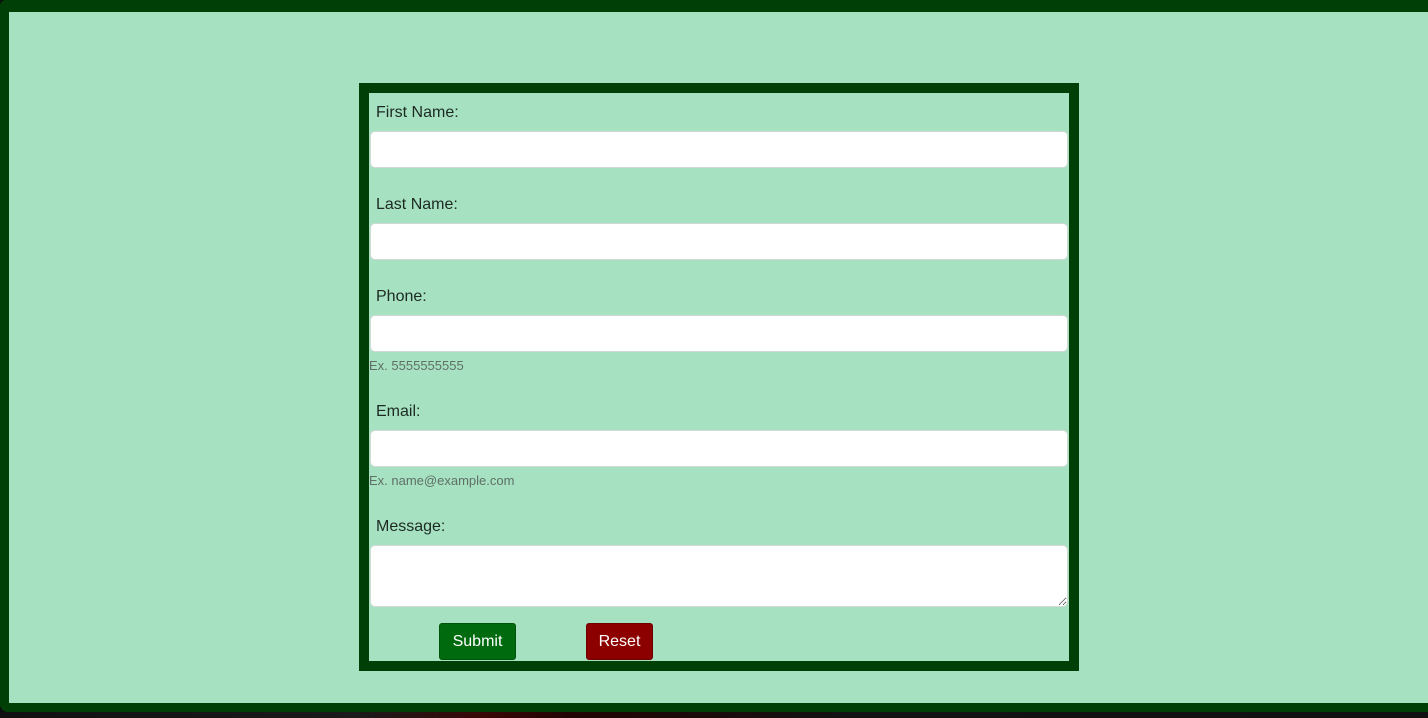 The height and width of the screenshot is (718, 1428). I want to click on message-textarea, so click(719, 576).